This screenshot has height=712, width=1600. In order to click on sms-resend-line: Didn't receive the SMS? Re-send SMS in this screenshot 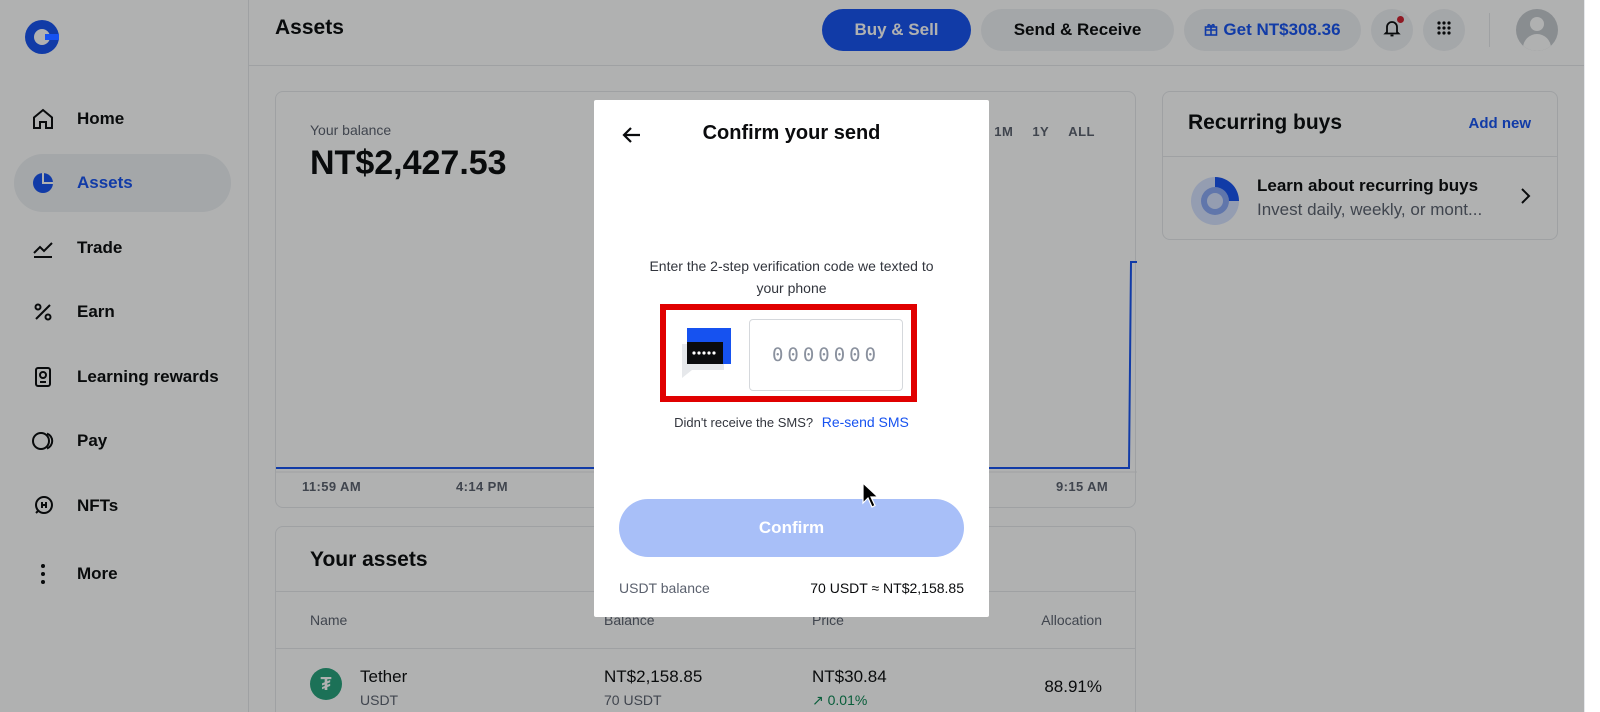, I will do `click(791, 422)`.